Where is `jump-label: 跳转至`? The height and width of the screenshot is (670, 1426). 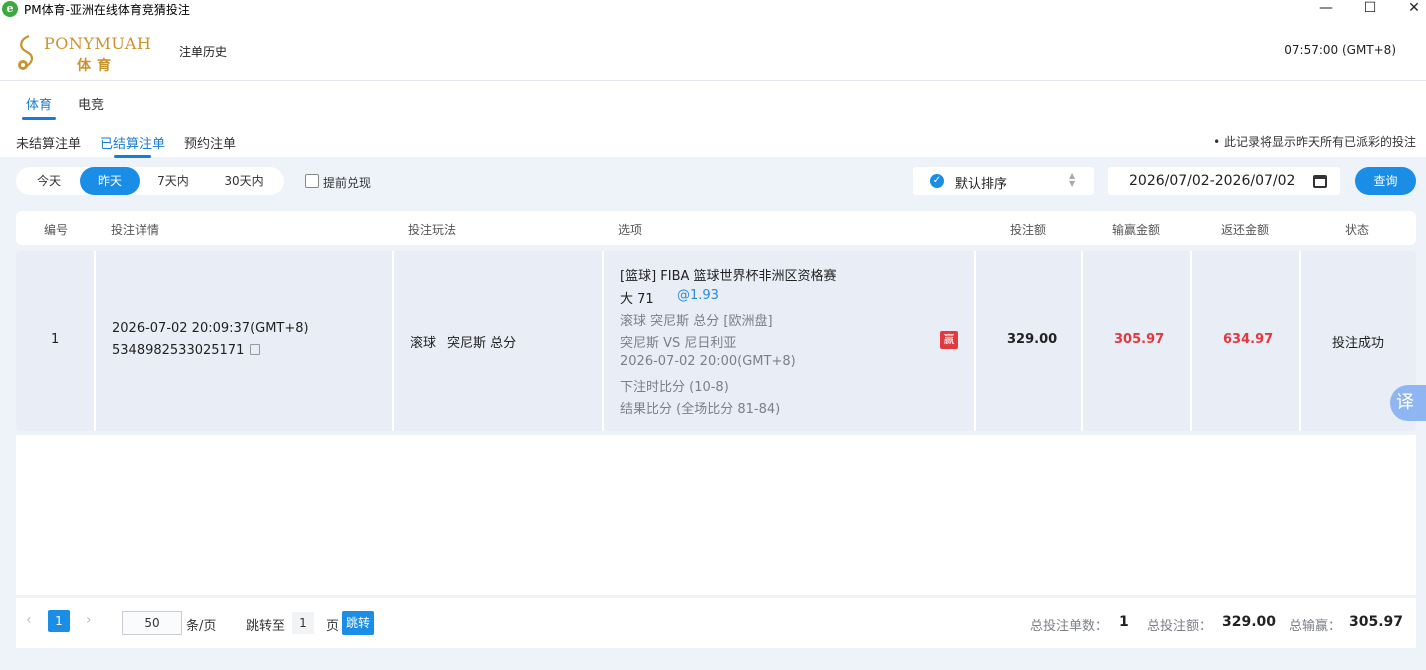
jump-label: 跳转至 is located at coordinates (266, 626).